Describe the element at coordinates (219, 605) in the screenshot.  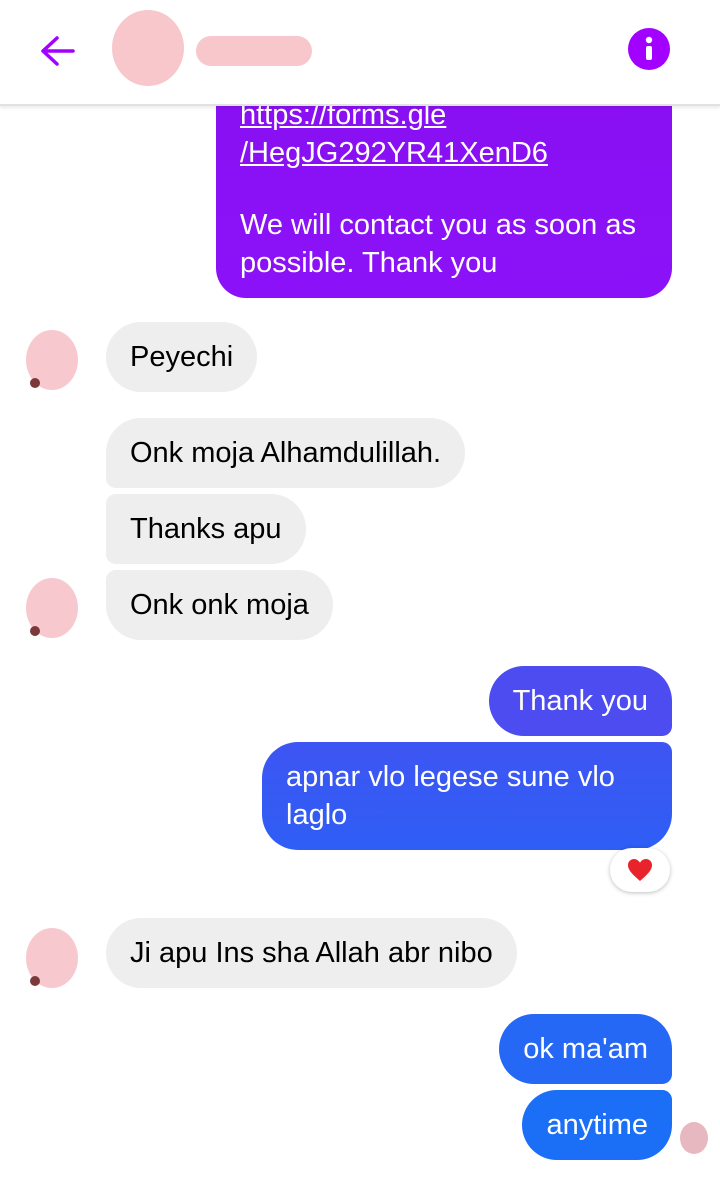
I see `incoming-message: Onk onk moja` at that location.